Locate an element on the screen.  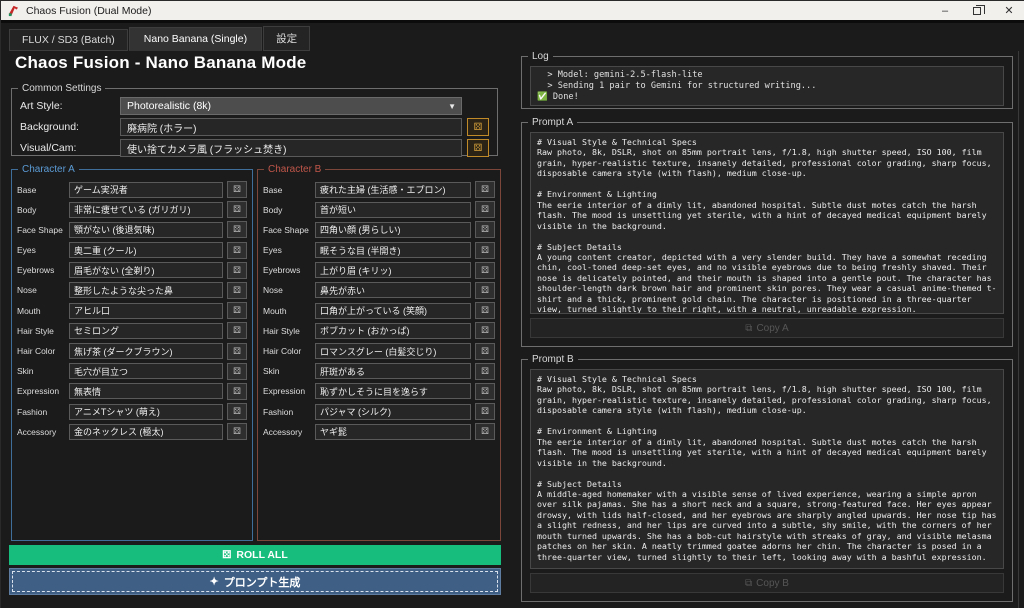
char-b-nose-input: 鼻先が赤い is located at coordinates (393, 290).